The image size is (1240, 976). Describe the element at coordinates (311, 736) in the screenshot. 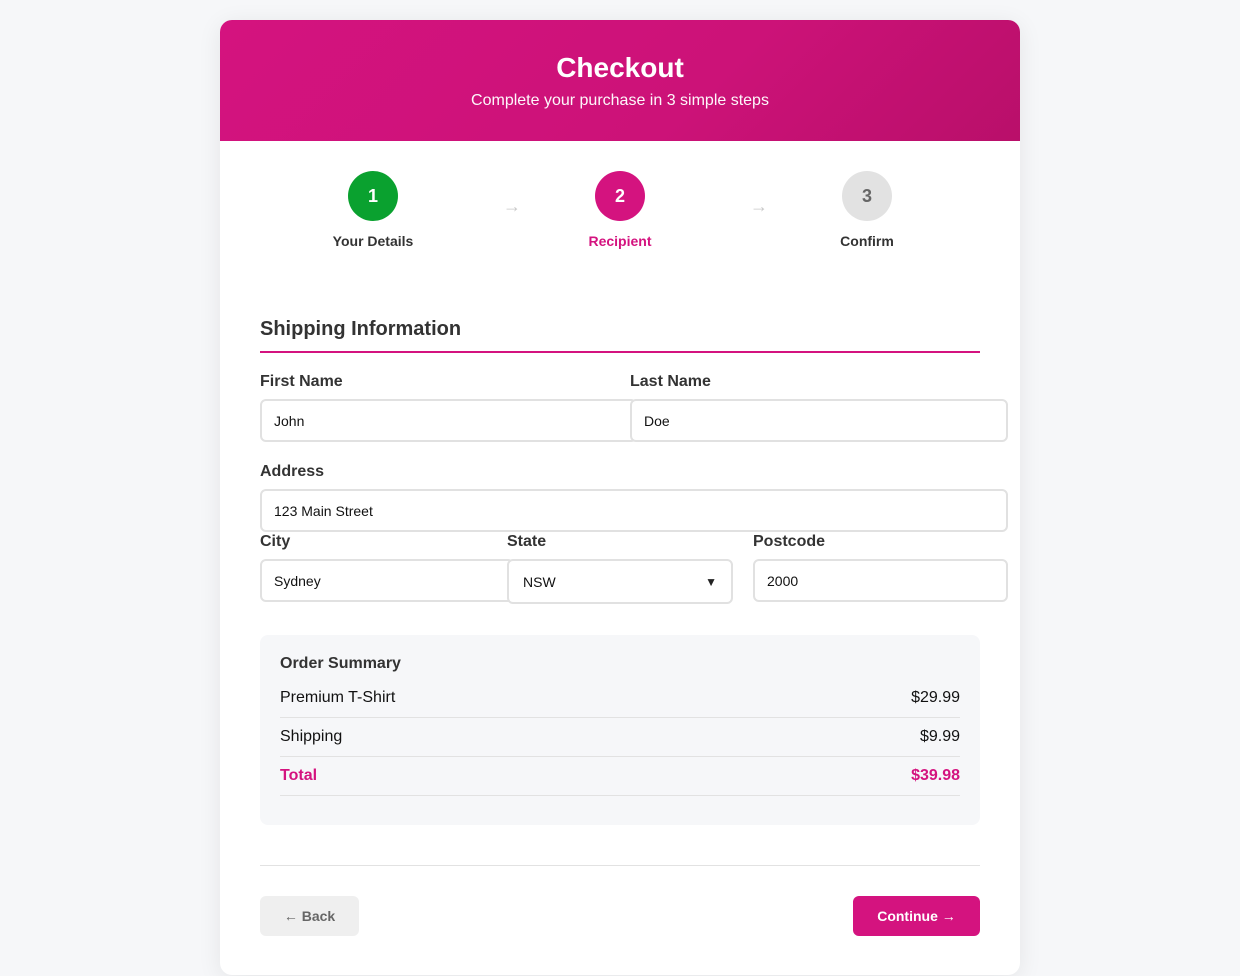

I see `summary-shipping-label: Shipping` at that location.